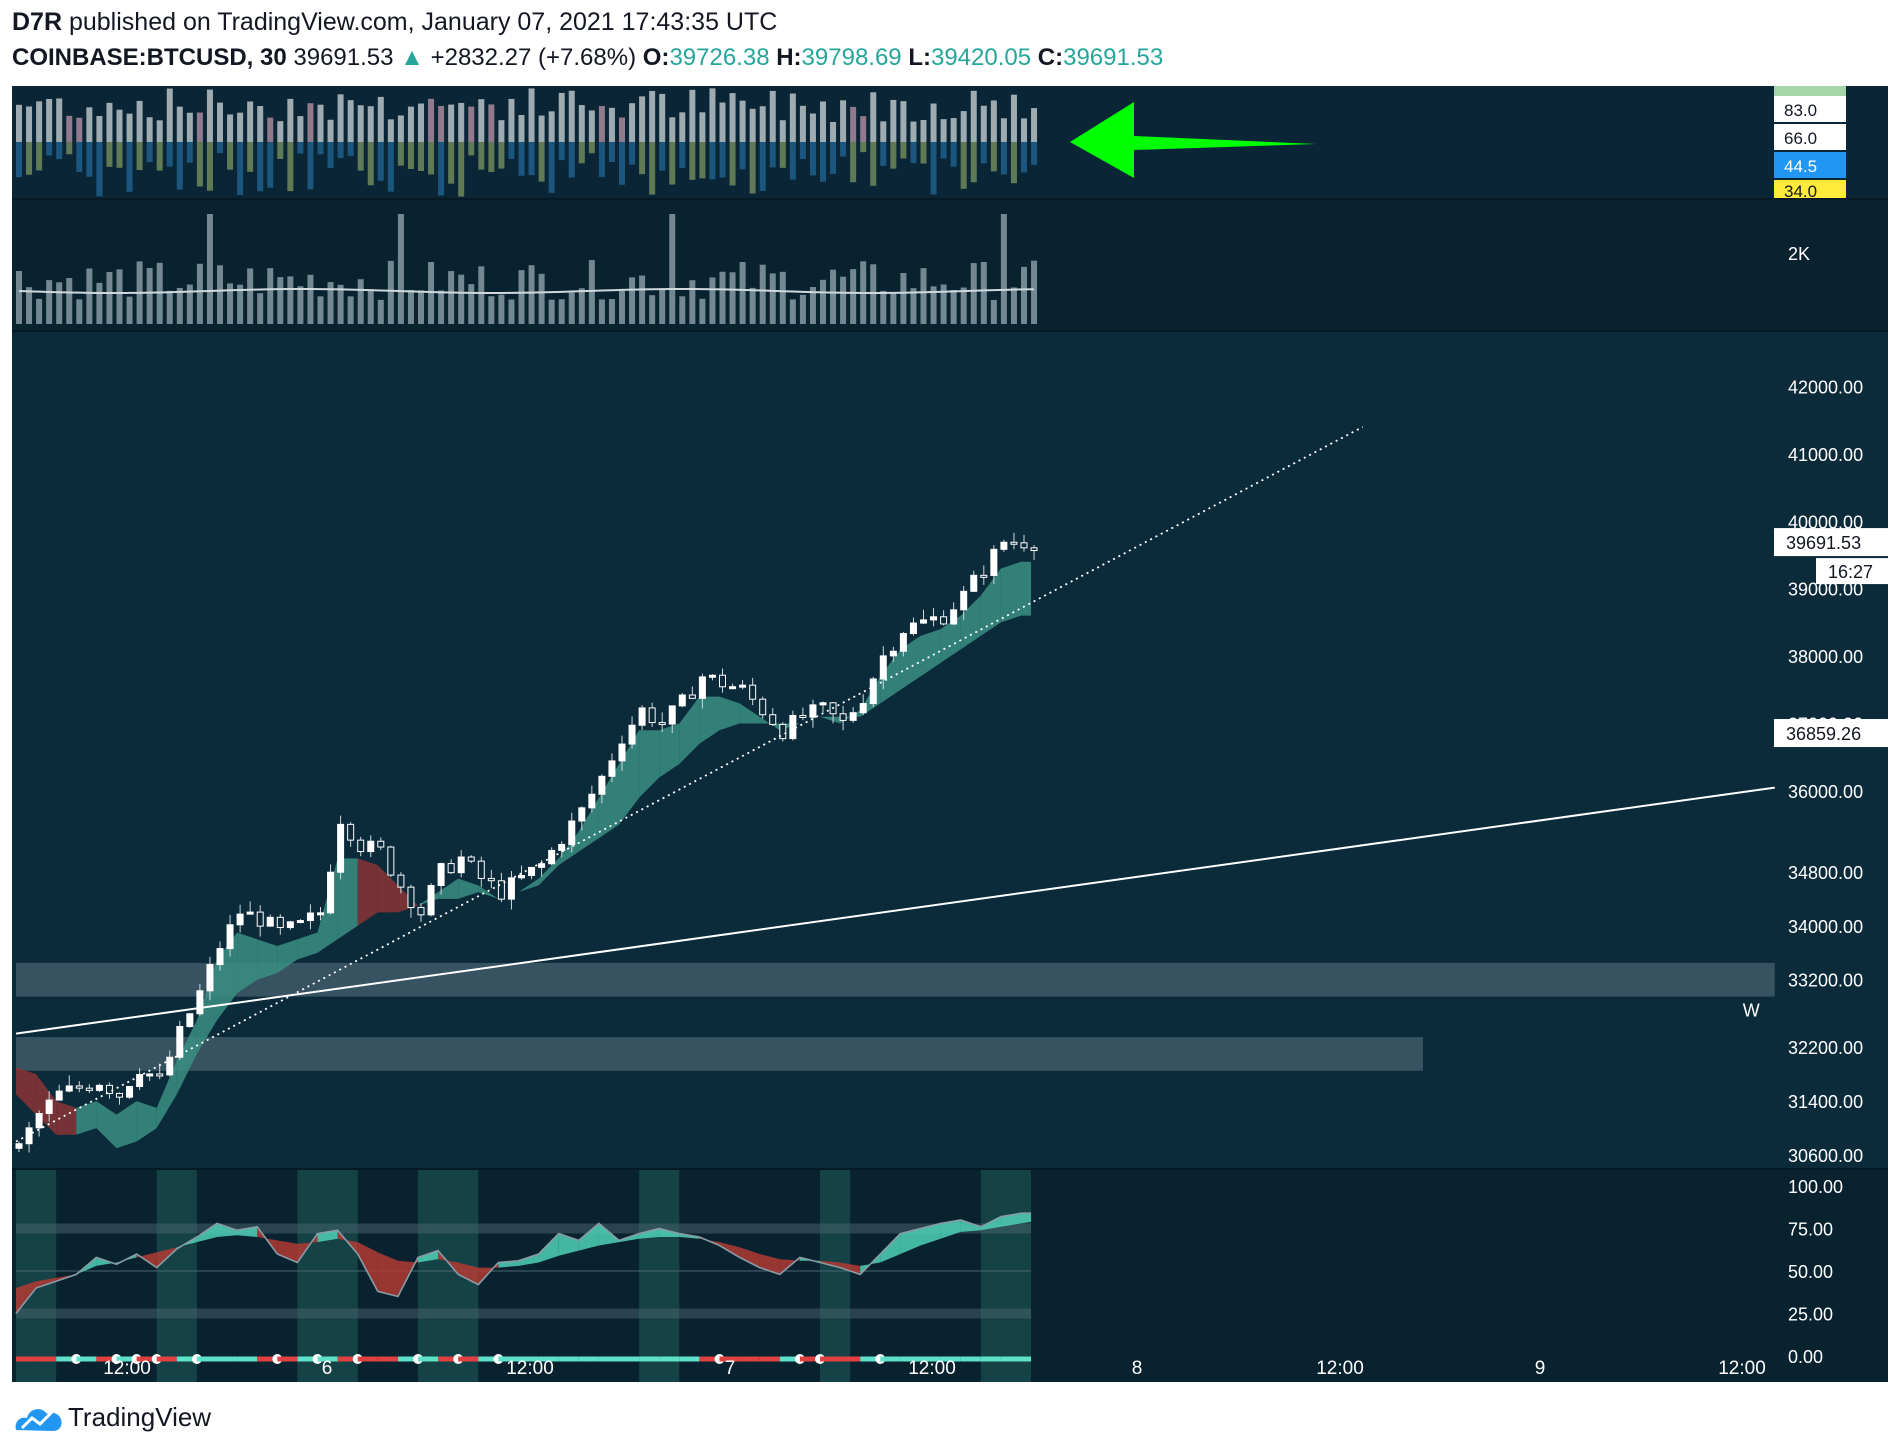 The width and height of the screenshot is (1900, 1454). Describe the element at coordinates (39, 1417) in the screenshot. I see `tradingview-logo-icon` at that location.